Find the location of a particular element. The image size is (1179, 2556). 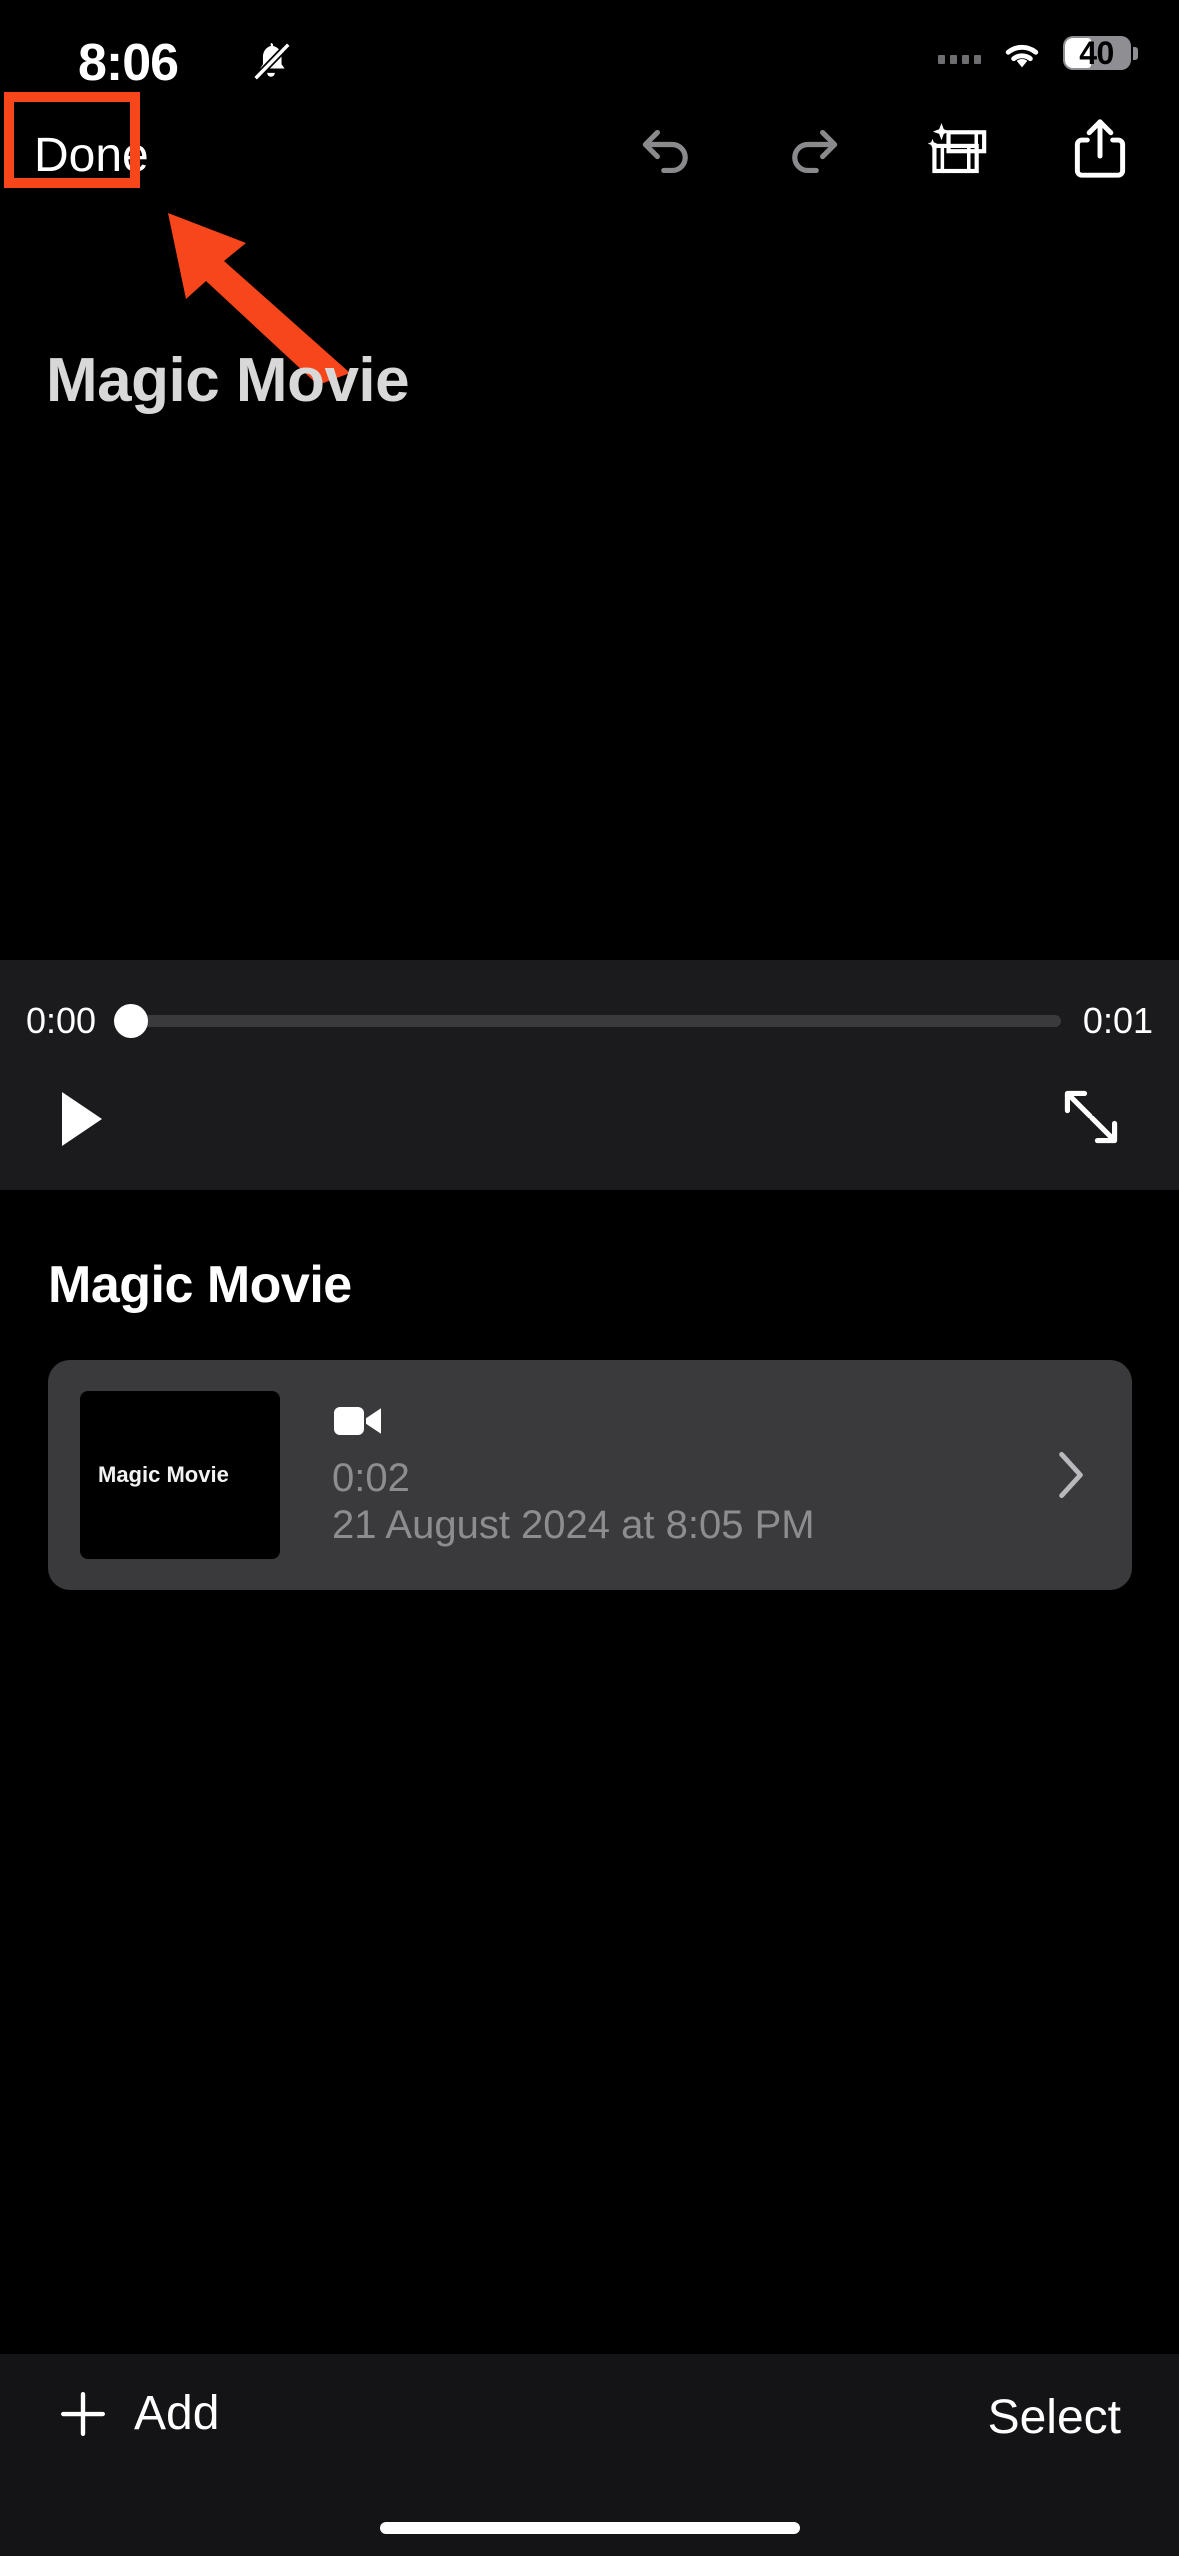

play-icon is located at coordinates (82, 1119).